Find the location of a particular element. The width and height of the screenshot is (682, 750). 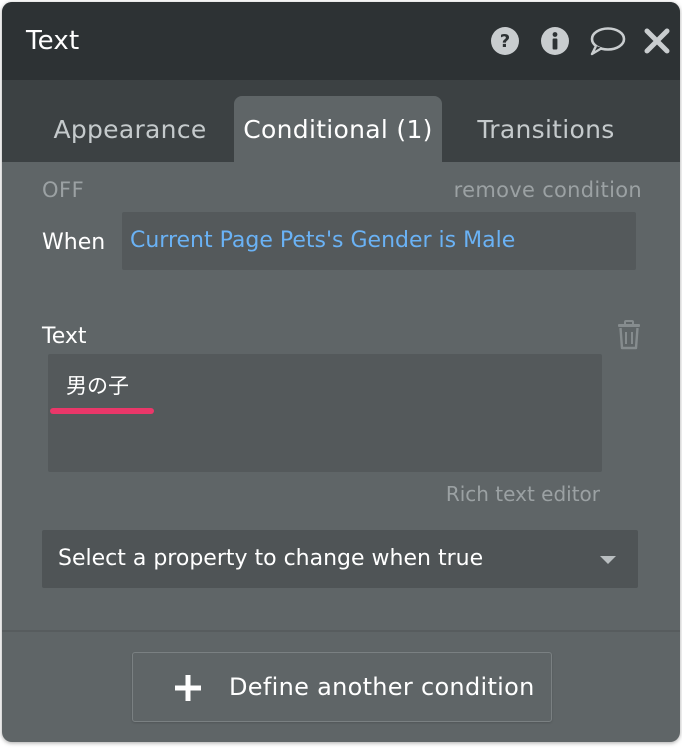

help-icon: ? is located at coordinates (505, 41).